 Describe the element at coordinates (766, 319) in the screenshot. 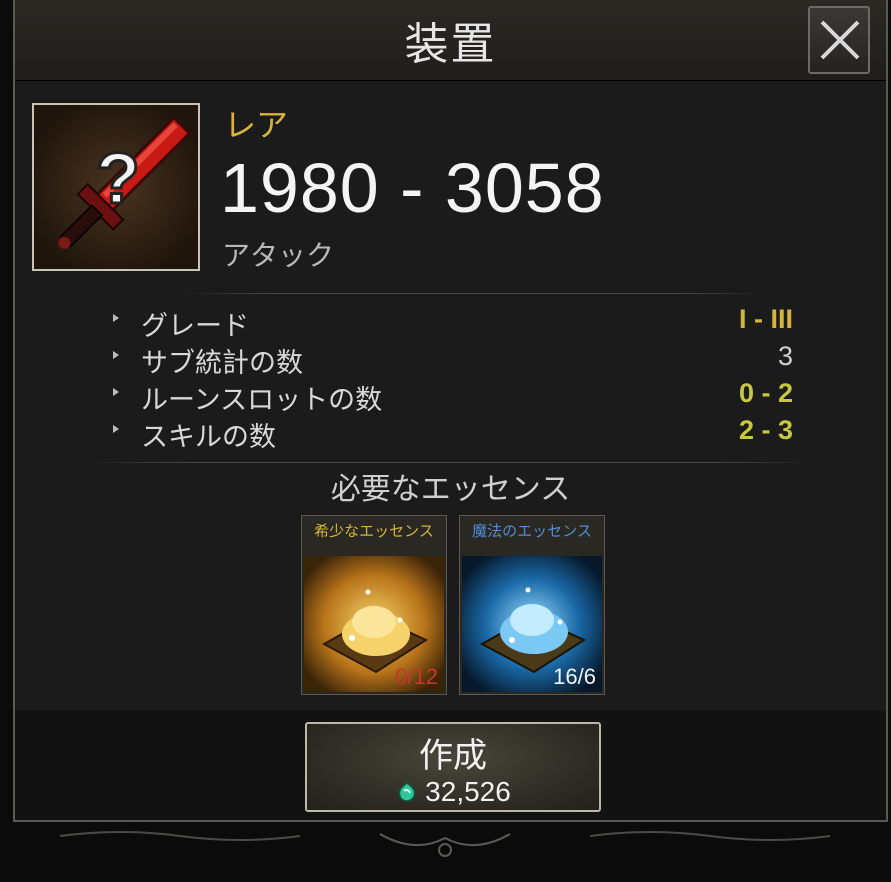

I see `property-value: I - III` at that location.